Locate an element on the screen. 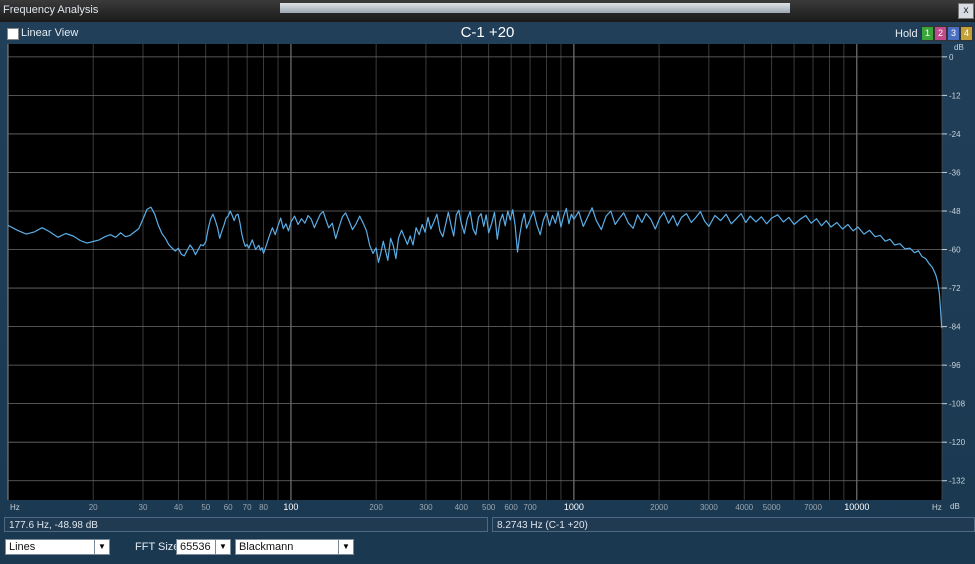  plot-title: C-1 +20 is located at coordinates (487, 32).